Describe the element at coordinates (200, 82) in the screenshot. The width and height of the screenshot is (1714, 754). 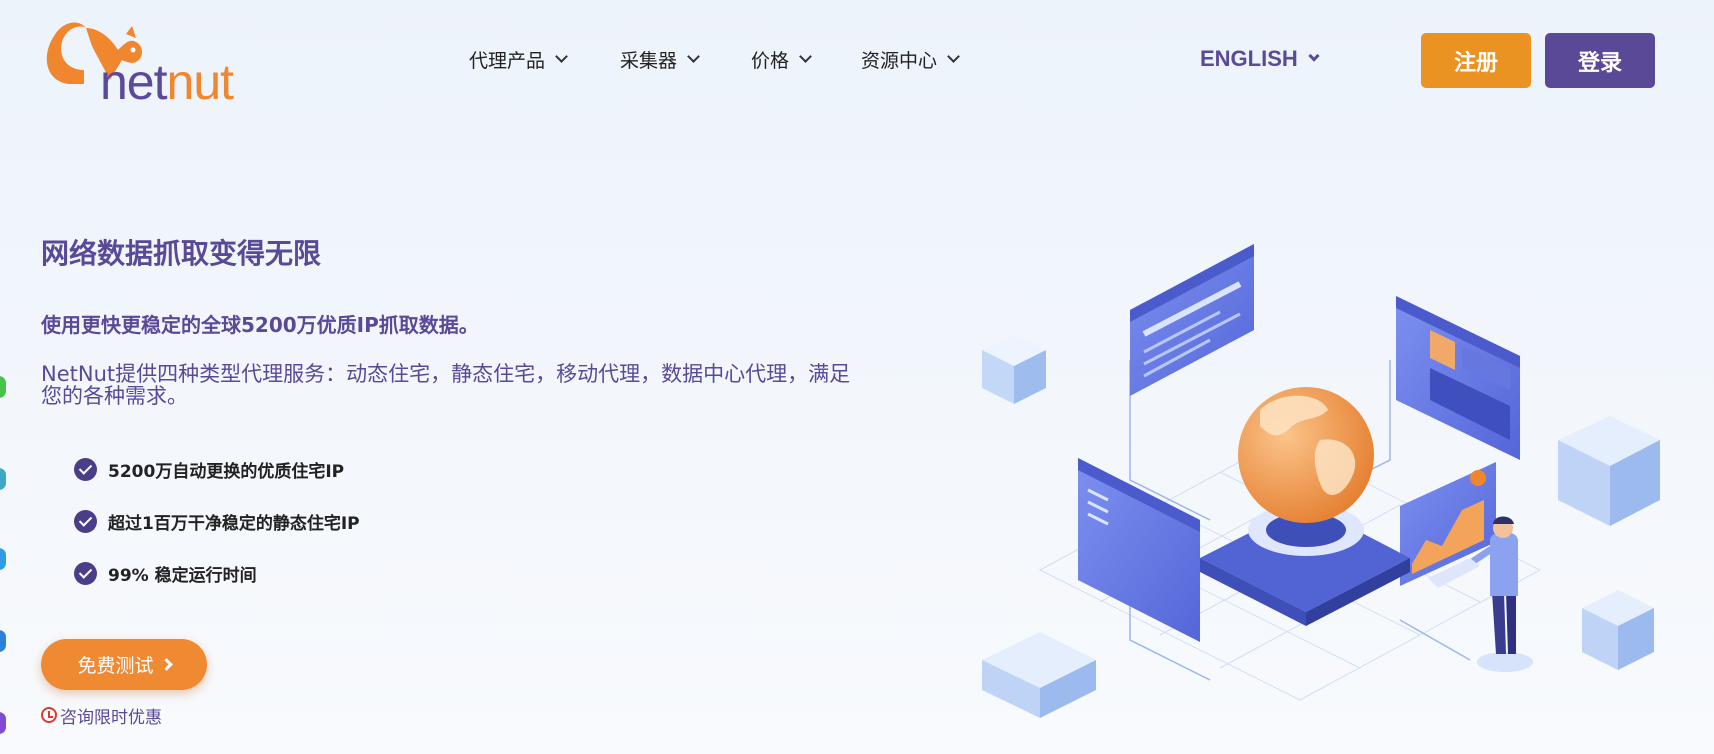
I see `logo-text-nut: nut` at that location.